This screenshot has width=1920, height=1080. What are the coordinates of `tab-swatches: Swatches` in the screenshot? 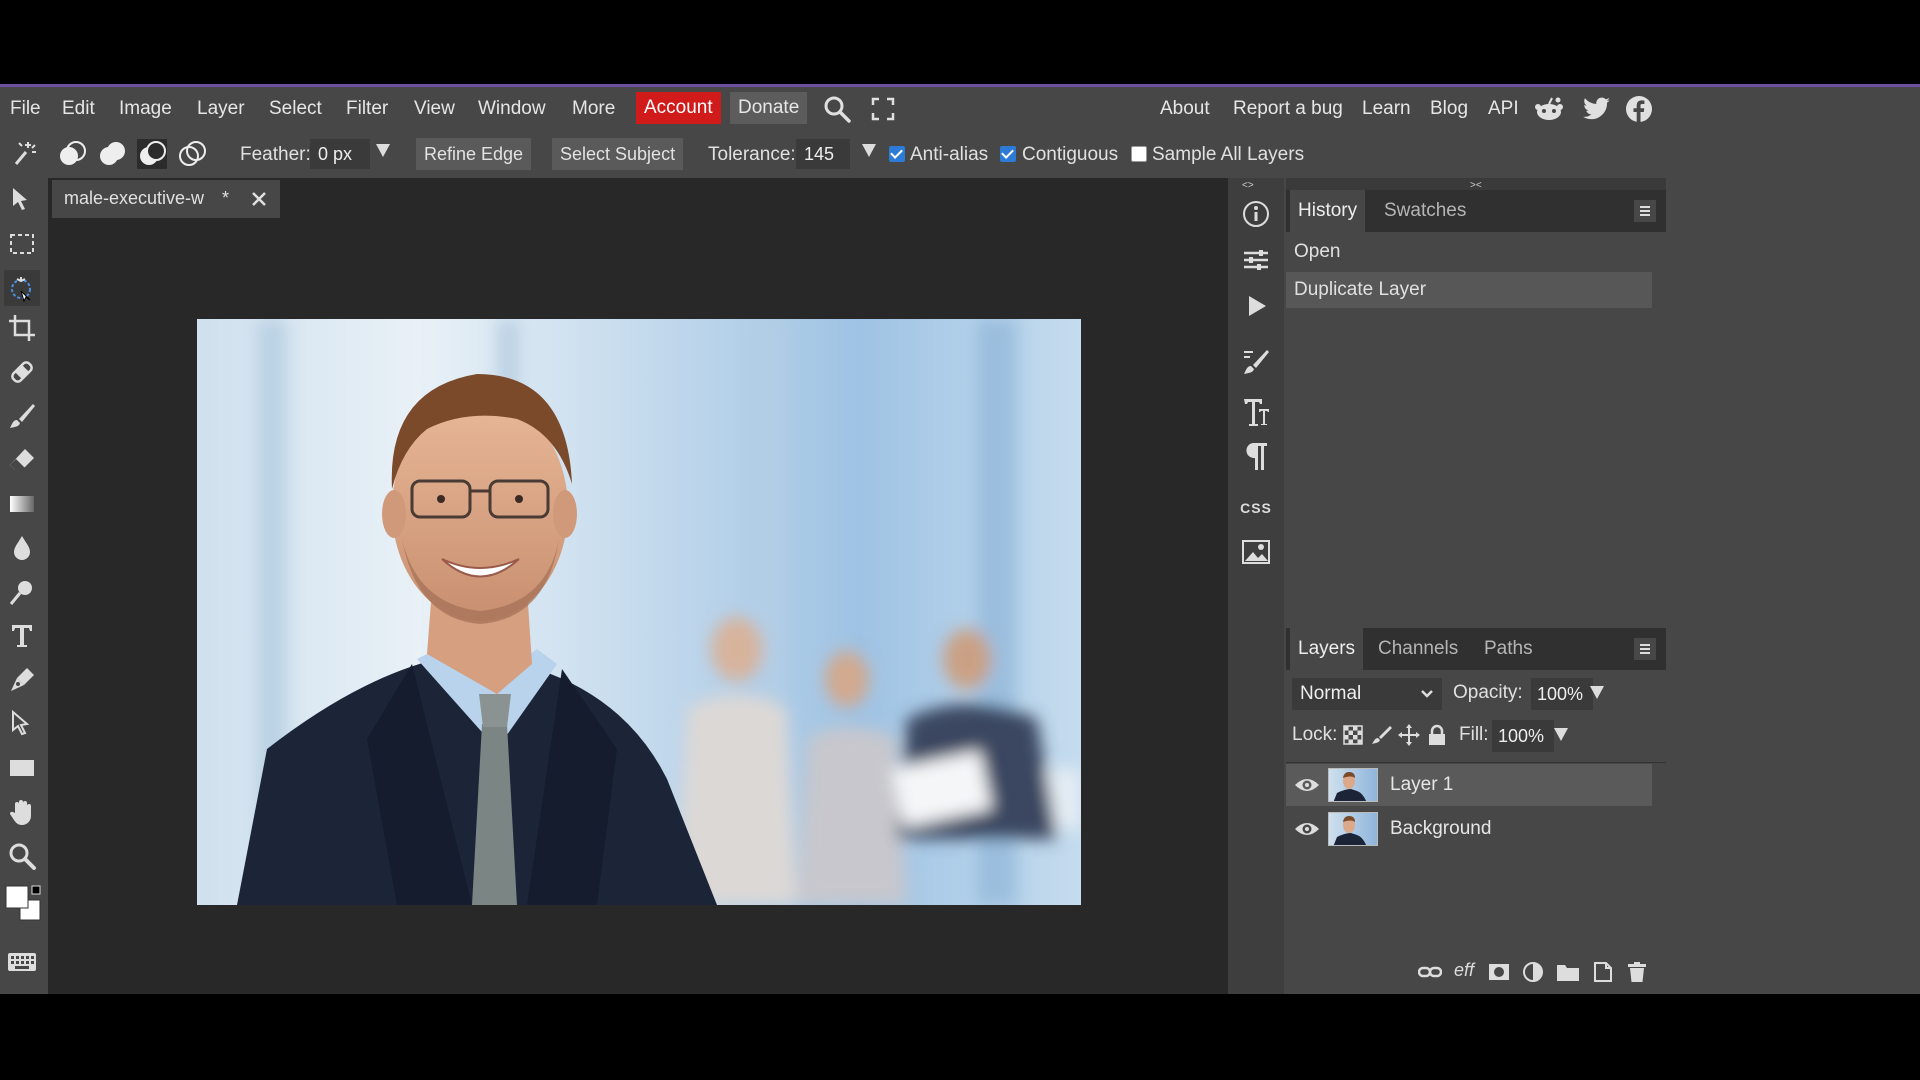 It's located at (1425, 211).